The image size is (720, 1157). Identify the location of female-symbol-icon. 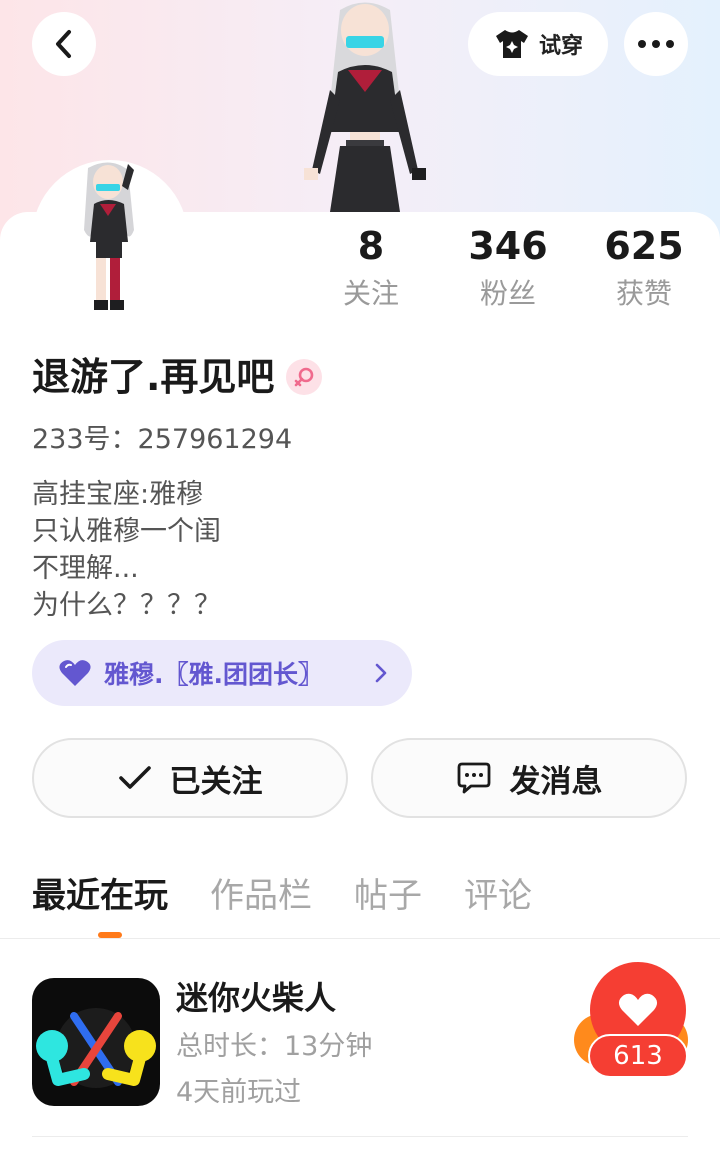
(304, 377).